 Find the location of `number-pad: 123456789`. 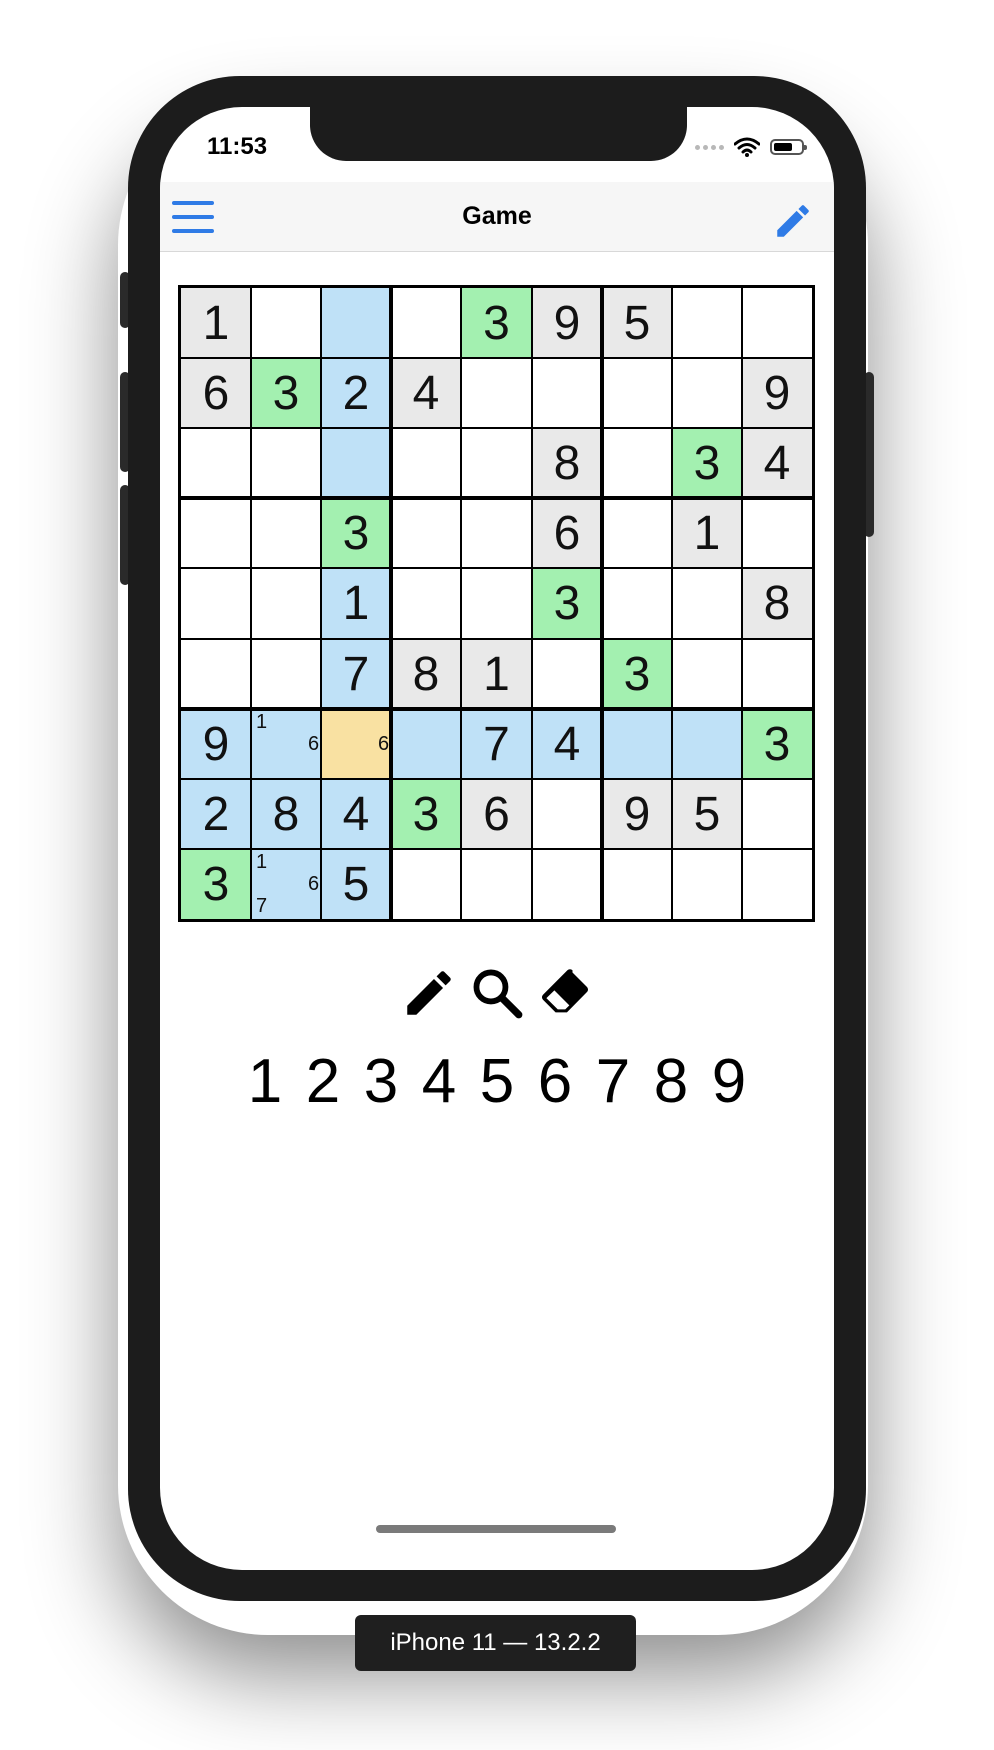

number-pad: 123456789 is located at coordinates (497, 1082).